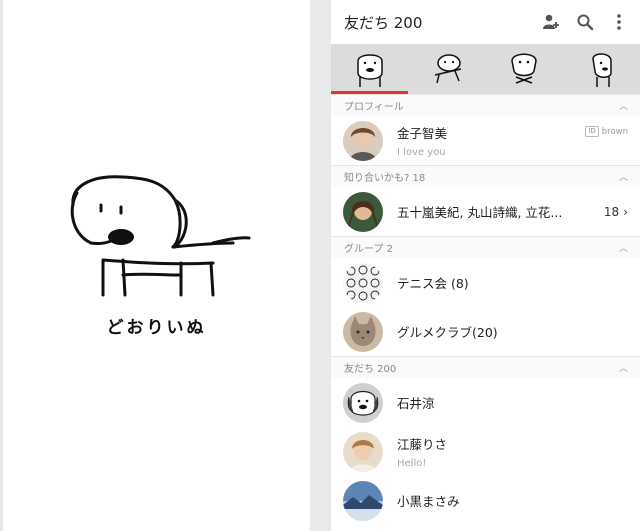 The image size is (640, 531). I want to click on friend-name: 江藤りさ, so click(422, 444).